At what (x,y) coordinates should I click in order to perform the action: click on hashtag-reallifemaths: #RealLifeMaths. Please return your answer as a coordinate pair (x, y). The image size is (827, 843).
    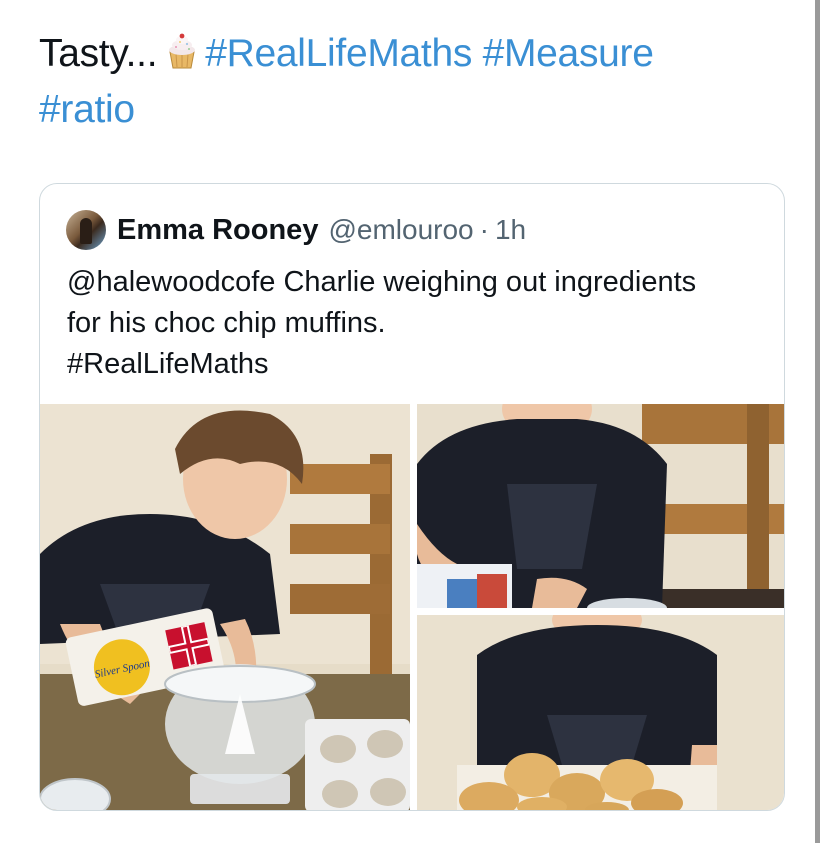
    Looking at the image, I should click on (338, 53).